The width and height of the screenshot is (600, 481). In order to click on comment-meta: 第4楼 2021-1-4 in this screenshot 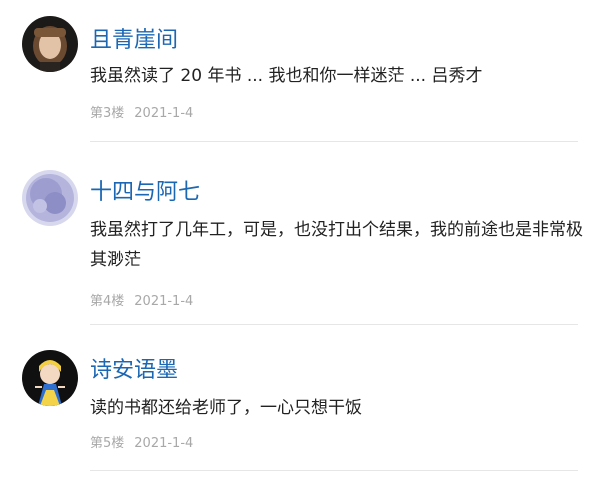, I will do `click(141, 302)`.